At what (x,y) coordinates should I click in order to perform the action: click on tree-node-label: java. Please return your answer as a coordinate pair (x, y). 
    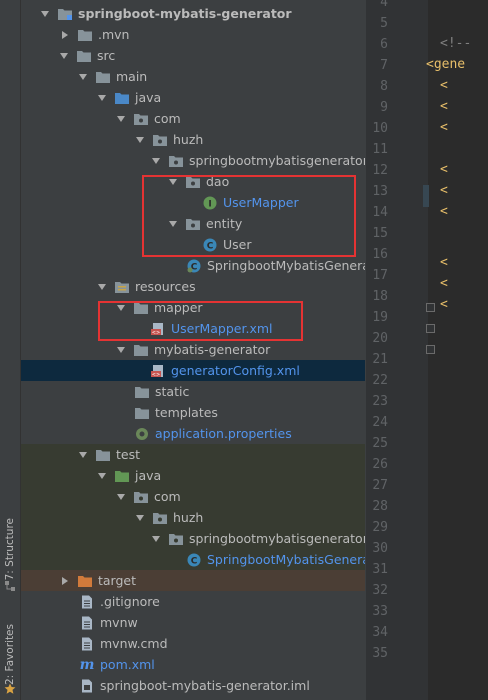
    Looking at the image, I should click on (148, 97).